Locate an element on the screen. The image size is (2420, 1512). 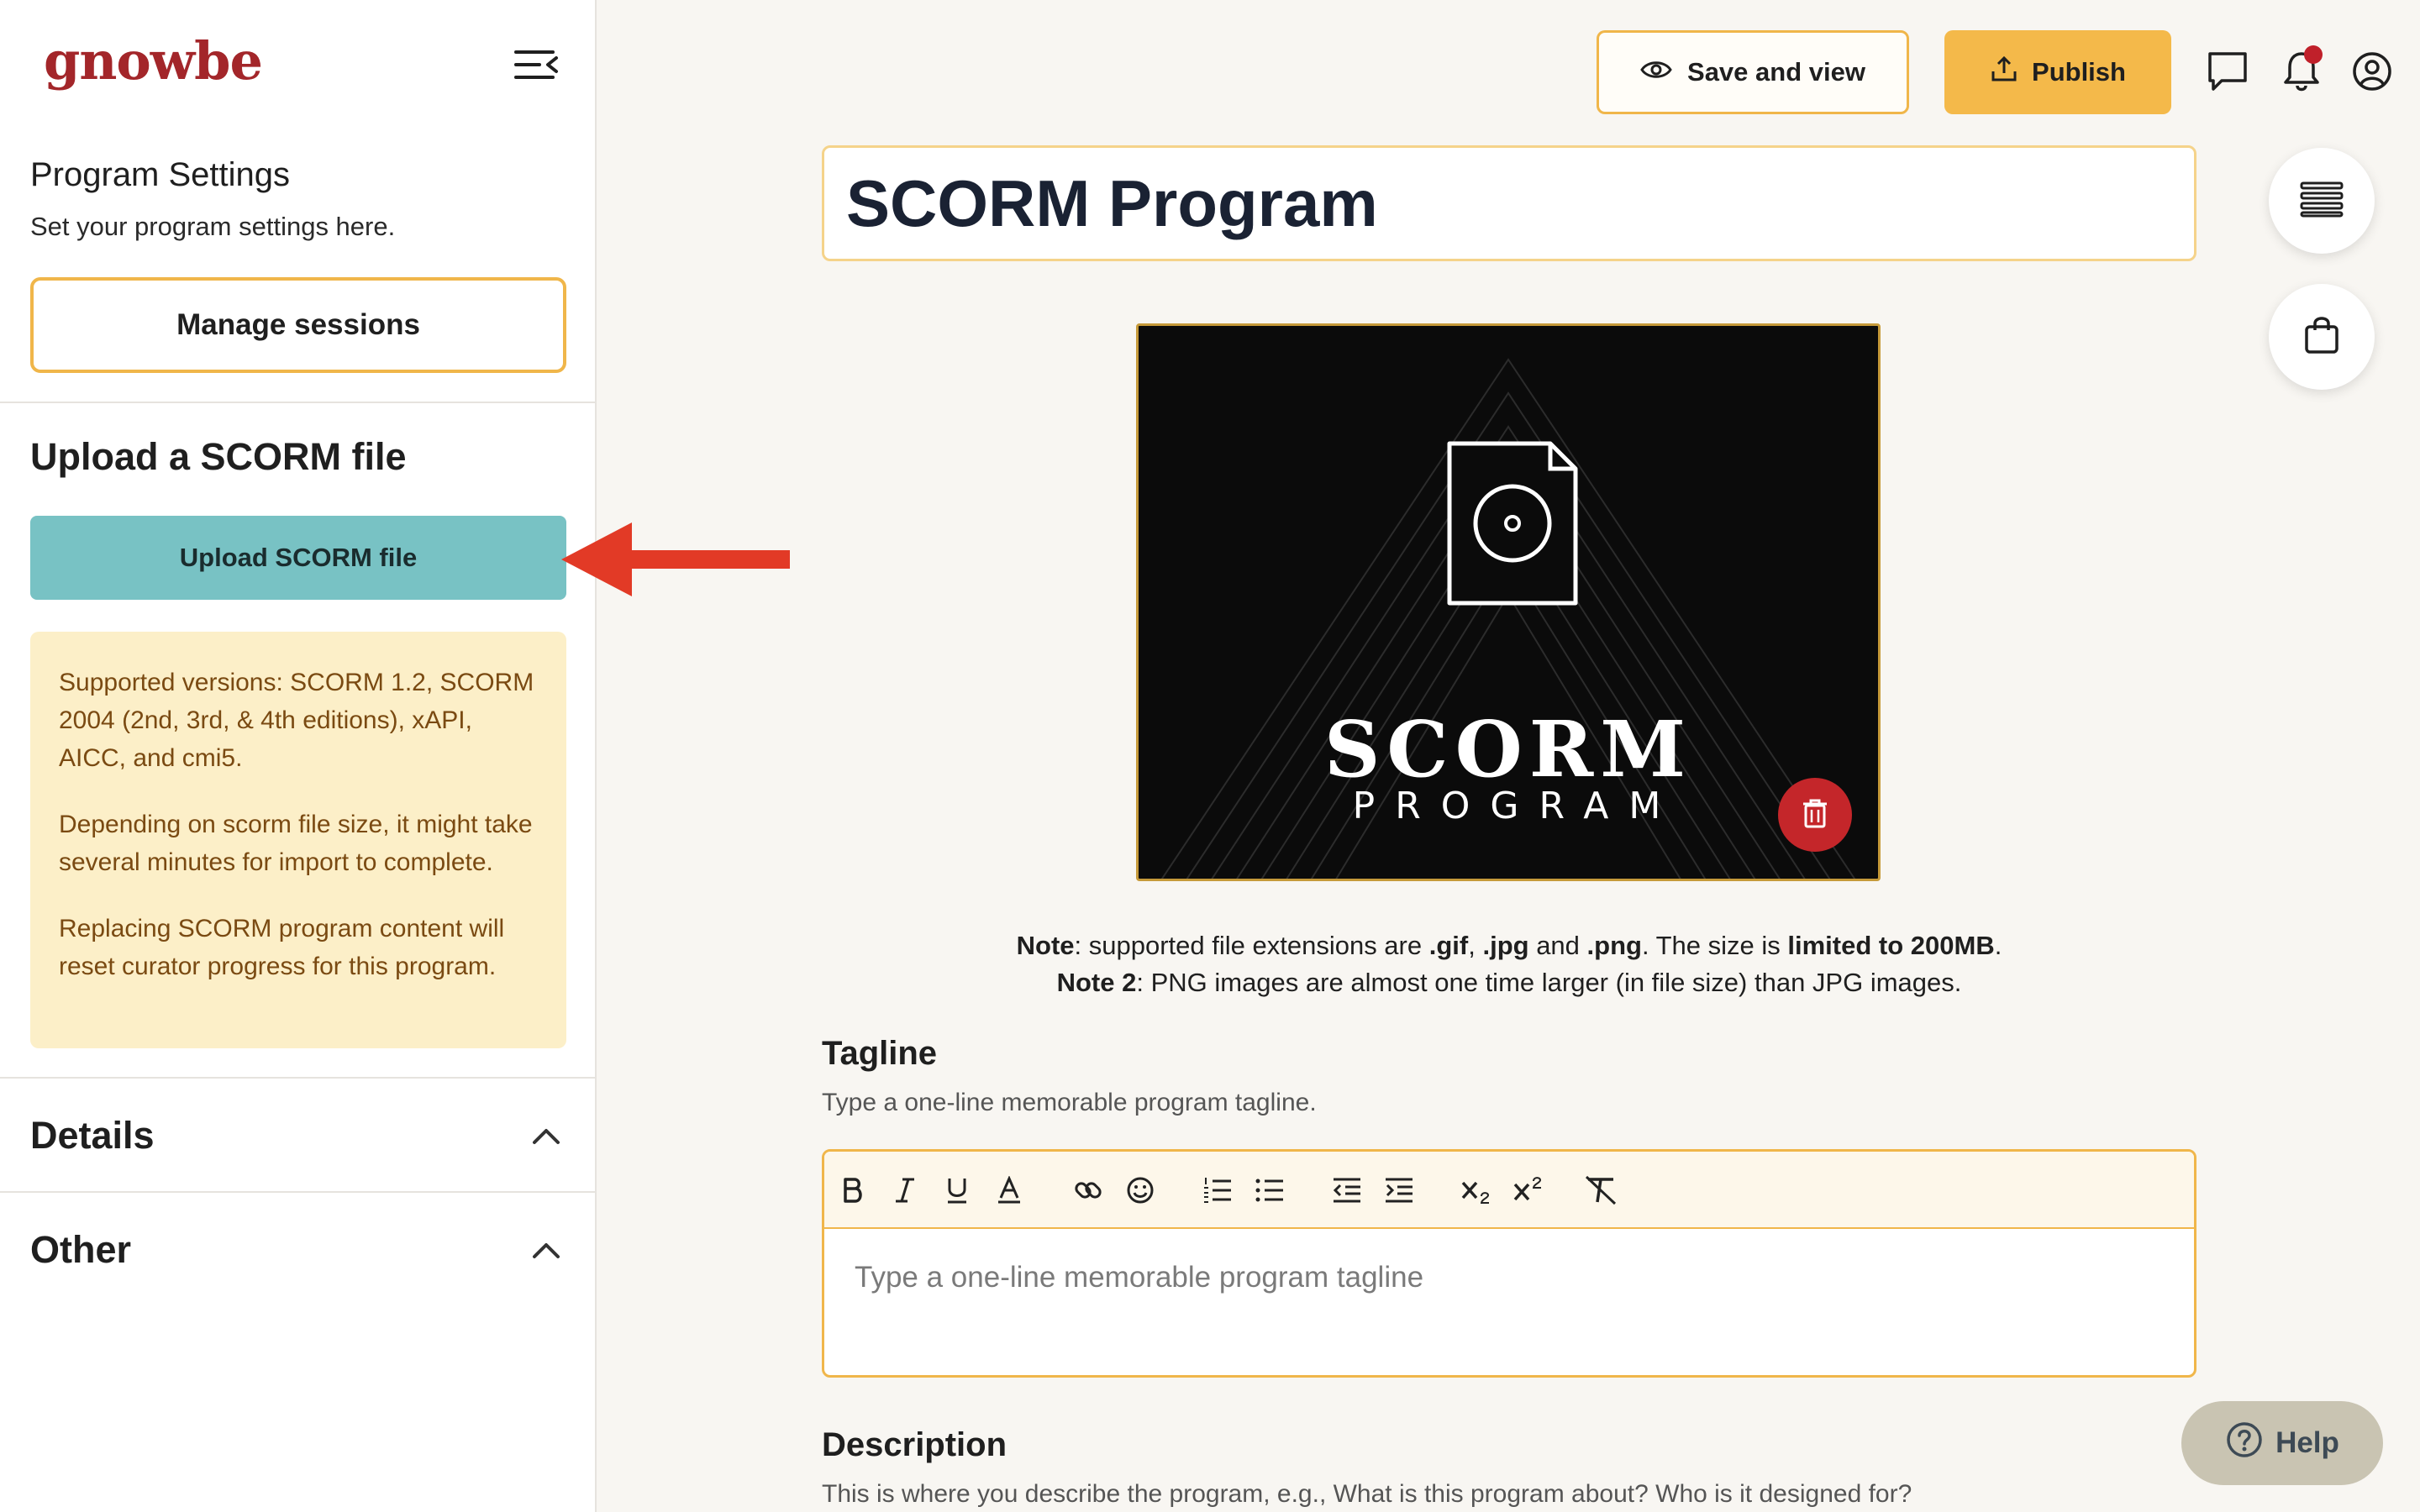
help-button: Help is located at coordinates (2282, 1443).